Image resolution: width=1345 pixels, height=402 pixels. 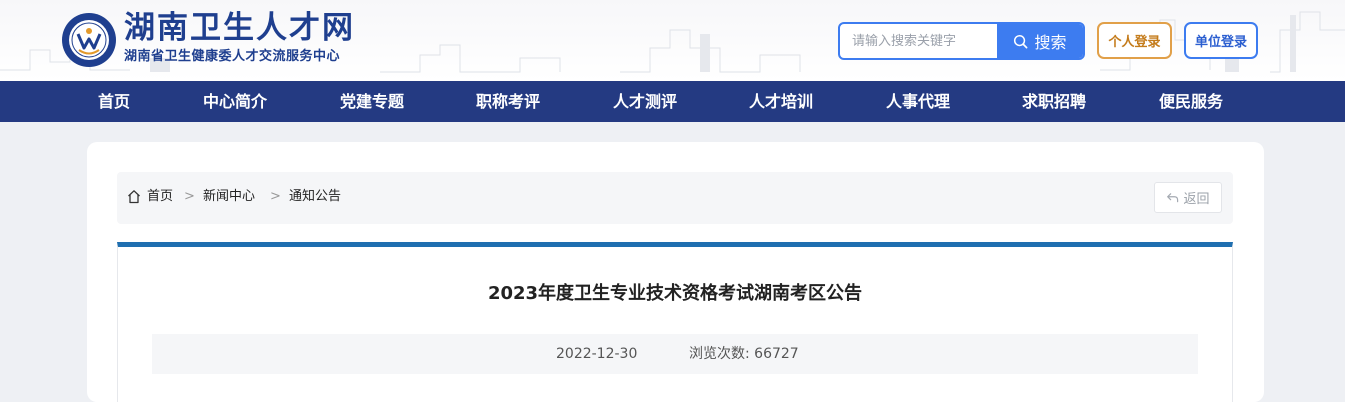 What do you see at coordinates (134, 196) in the screenshot?
I see `home-icon` at bounding box center [134, 196].